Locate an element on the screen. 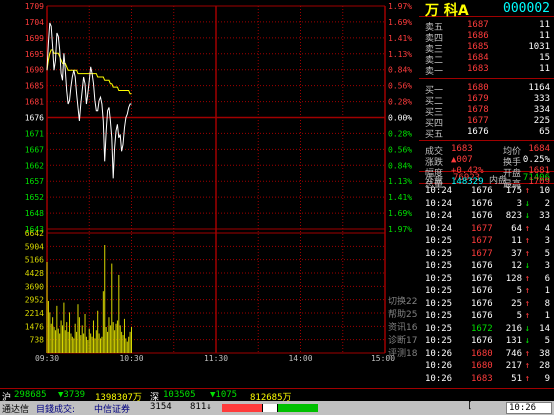  tick-volume: 25 is located at coordinates (516, 303).